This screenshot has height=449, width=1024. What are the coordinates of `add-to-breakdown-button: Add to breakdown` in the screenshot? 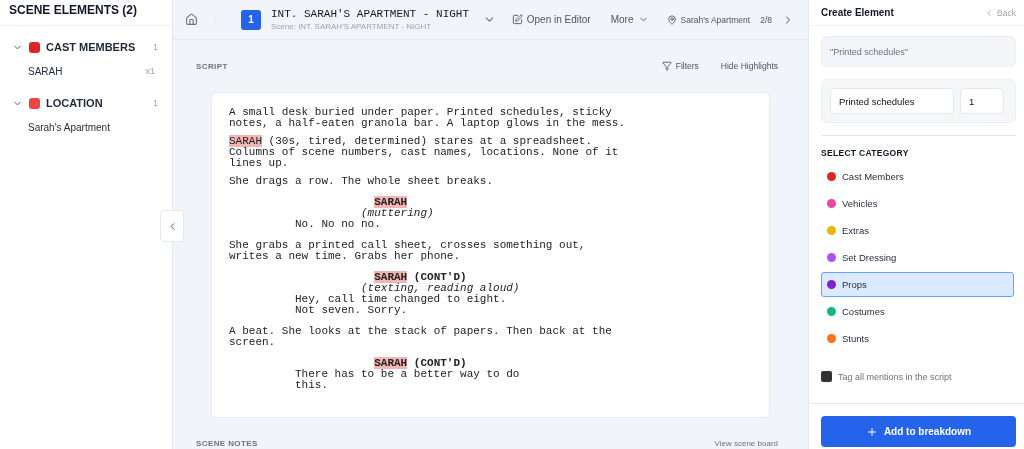 It's located at (918, 431).